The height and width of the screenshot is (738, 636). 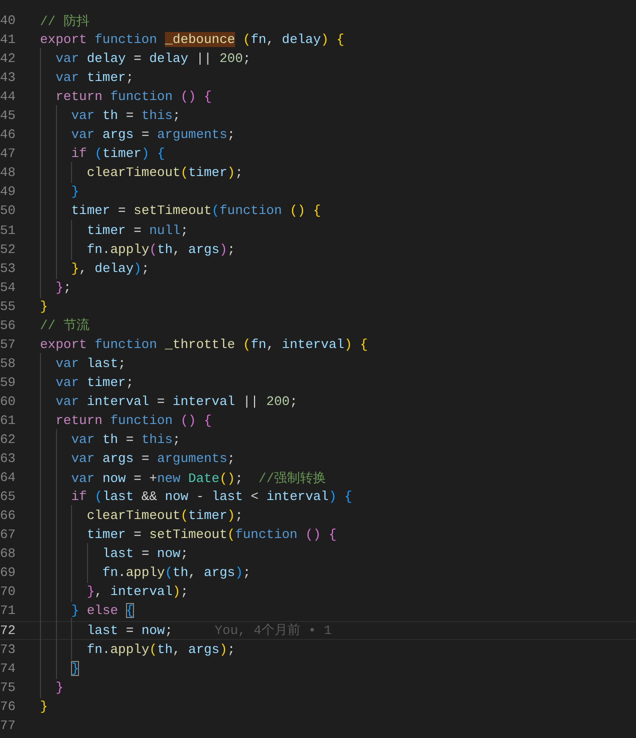 What do you see at coordinates (110, 268) in the screenshot?
I see `code-line: }, delay);` at bounding box center [110, 268].